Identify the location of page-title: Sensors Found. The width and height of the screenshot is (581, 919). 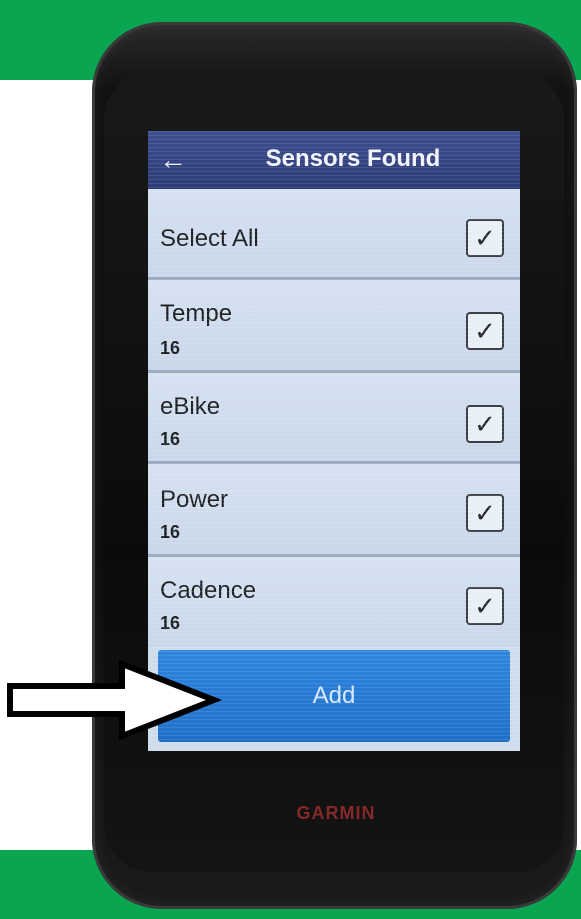
(353, 158).